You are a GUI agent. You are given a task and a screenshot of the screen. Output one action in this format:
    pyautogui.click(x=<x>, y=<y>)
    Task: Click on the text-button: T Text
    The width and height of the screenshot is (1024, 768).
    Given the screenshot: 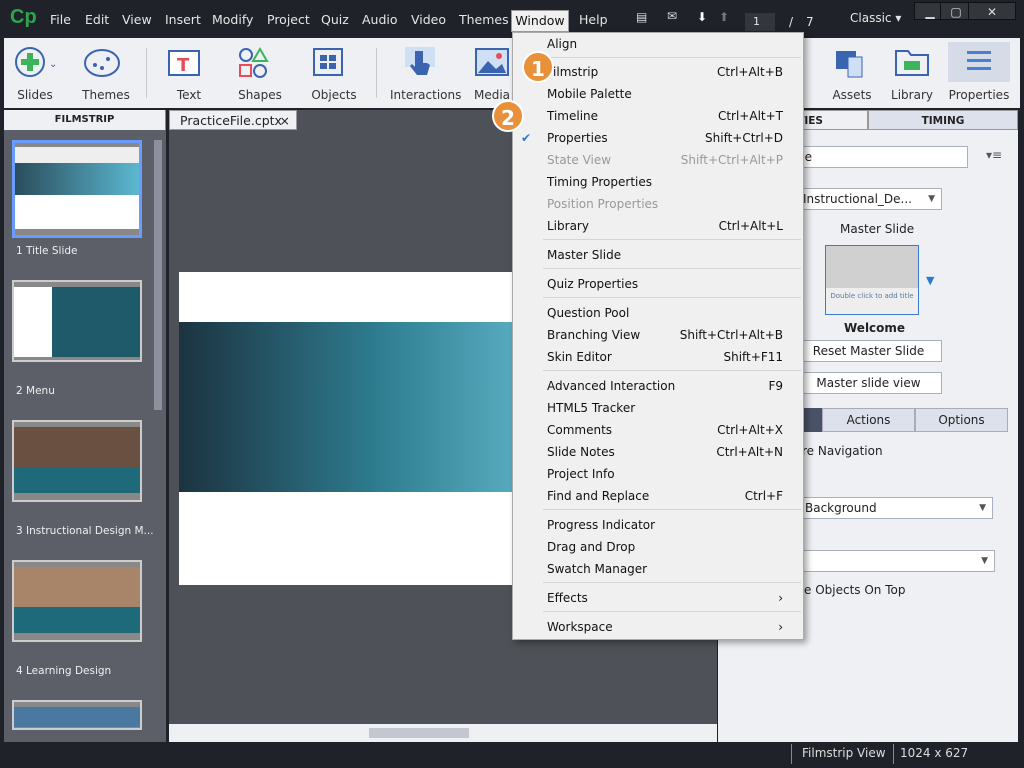 What is the action you would take?
    pyautogui.click(x=189, y=73)
    